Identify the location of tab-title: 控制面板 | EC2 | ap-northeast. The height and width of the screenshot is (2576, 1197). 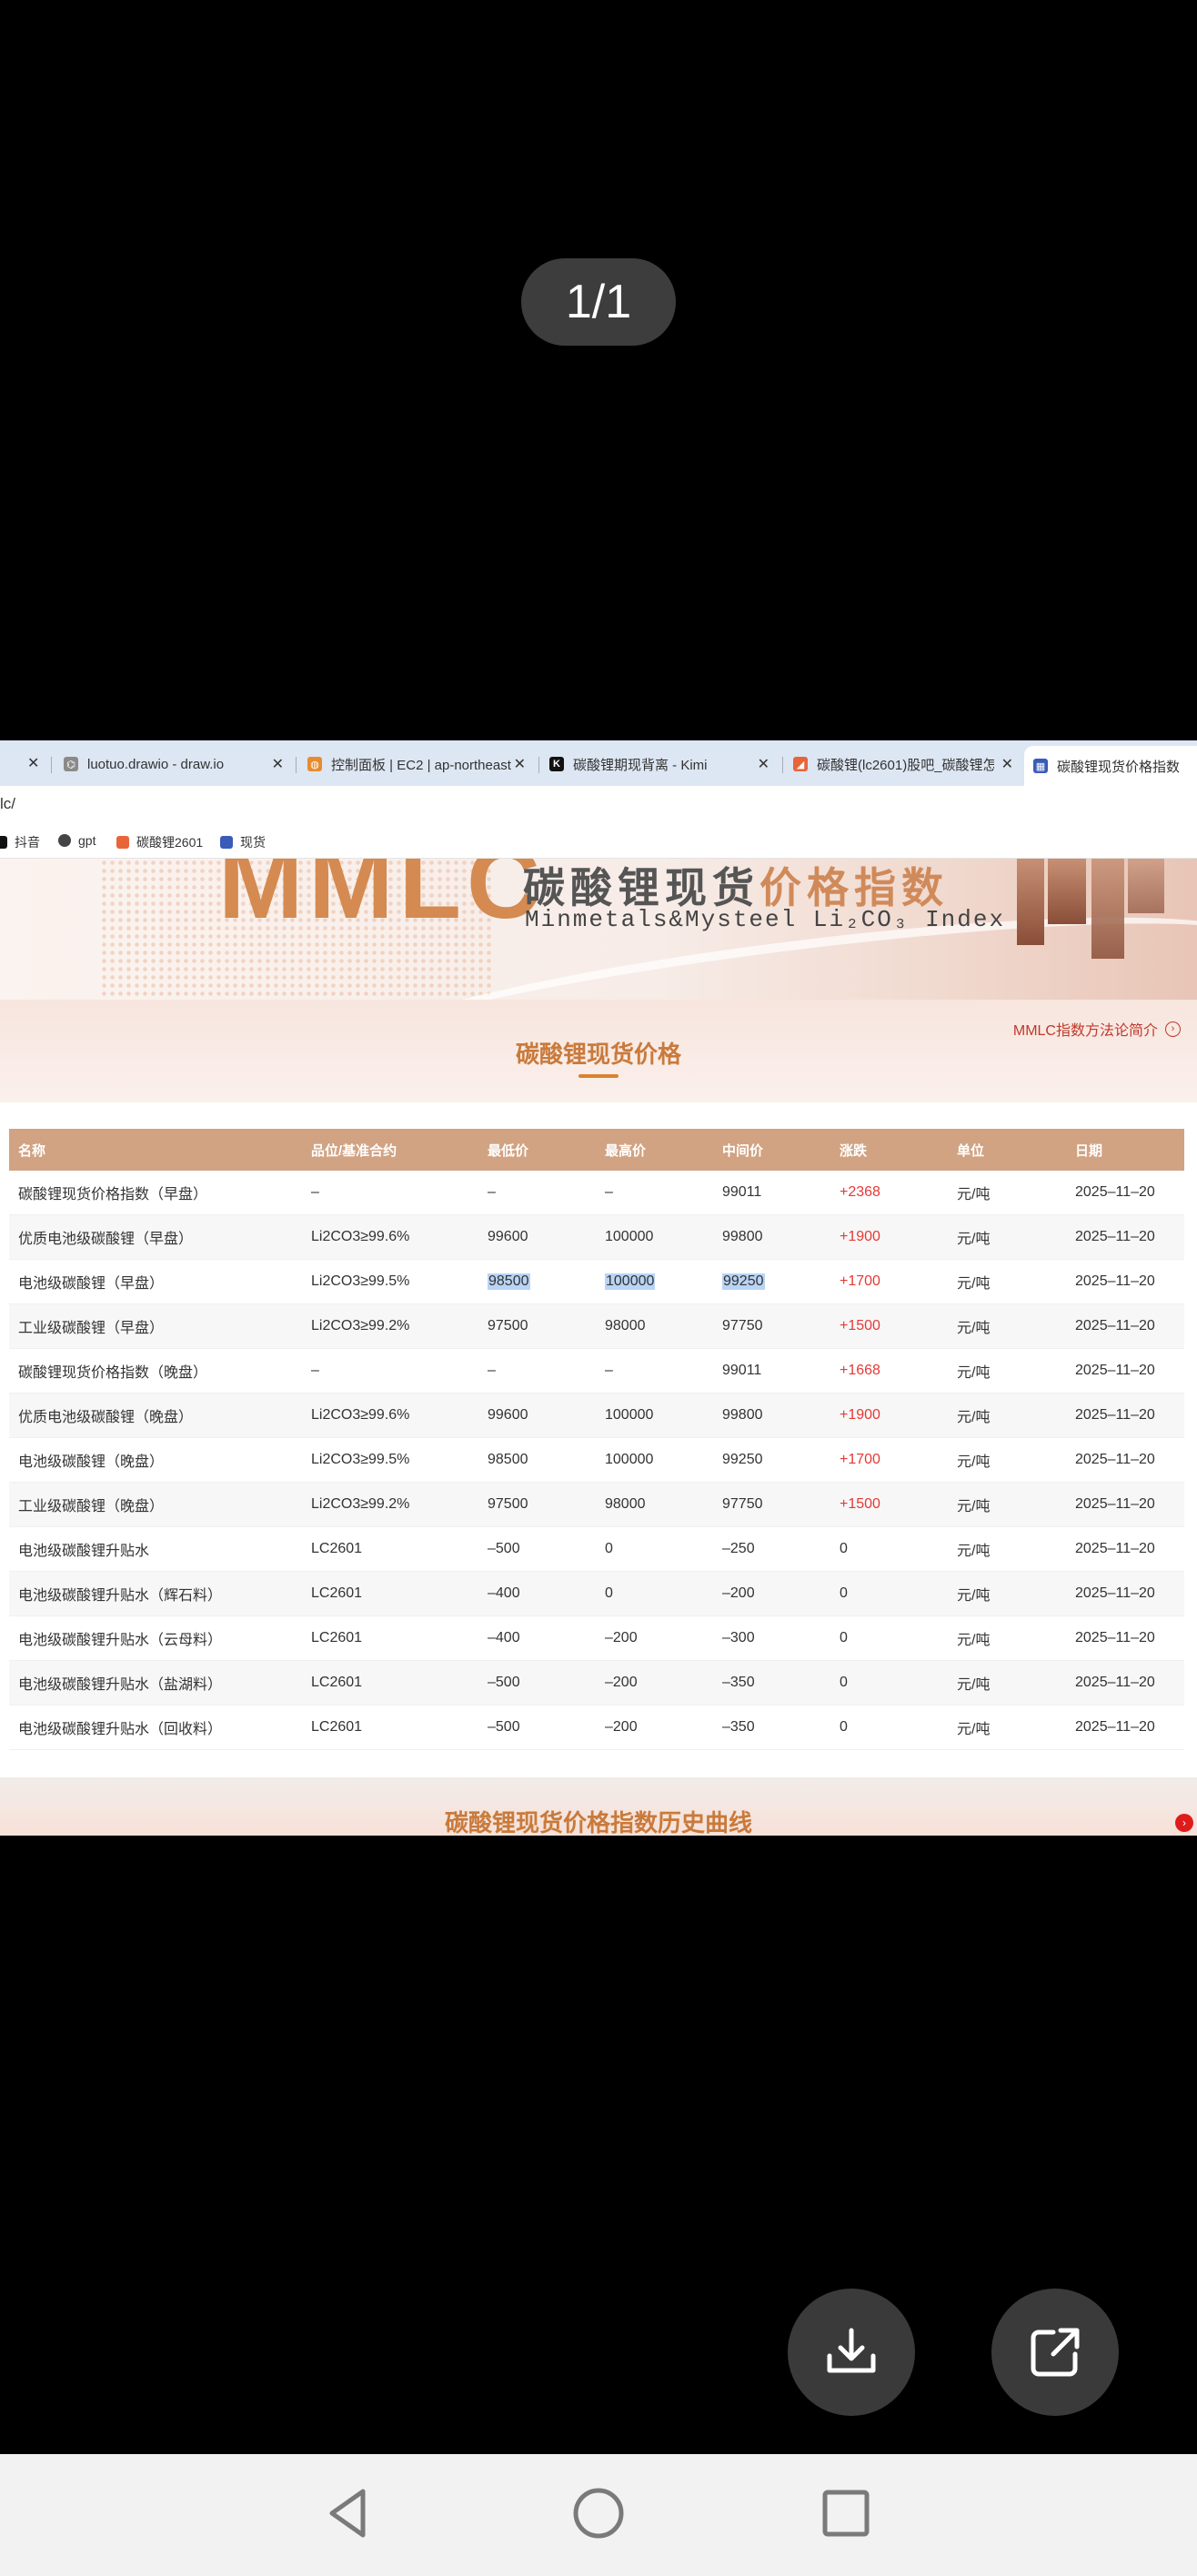
(421, 765).